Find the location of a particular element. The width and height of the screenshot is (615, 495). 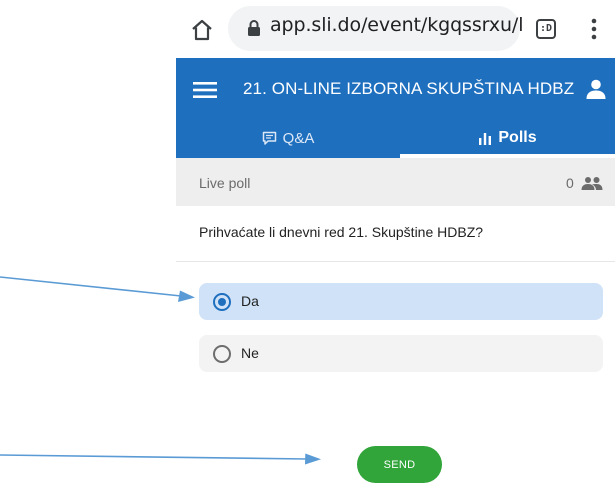

kebab-menu-icon is located at coordinates (594, 29).